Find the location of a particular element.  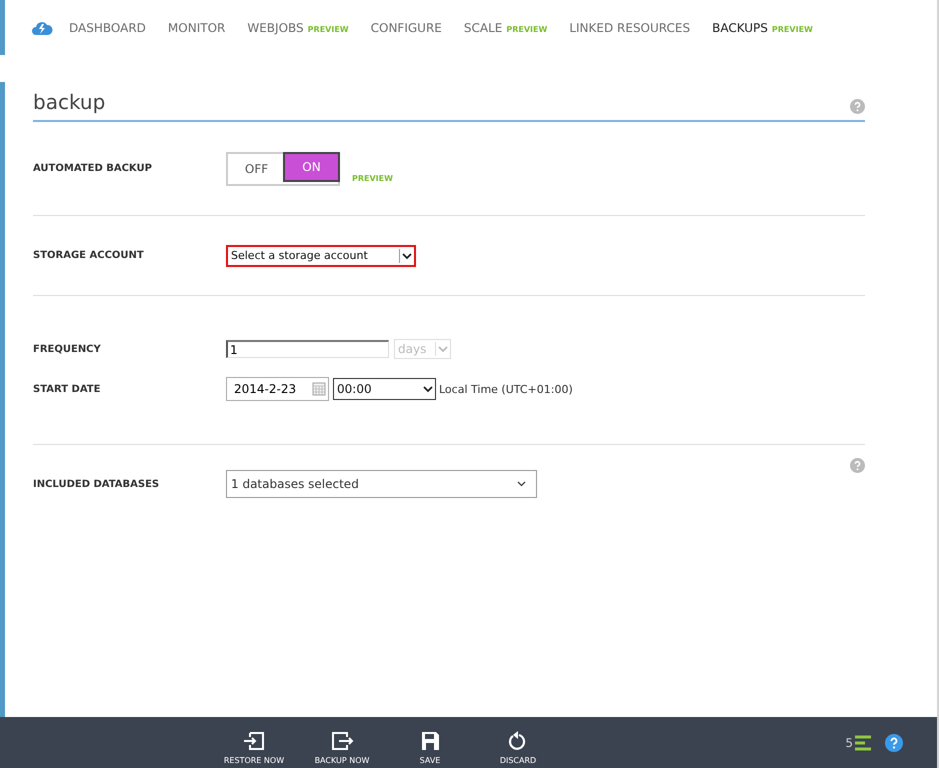

nav-tab: DASHBOARD is located at coordinates (107, 27).